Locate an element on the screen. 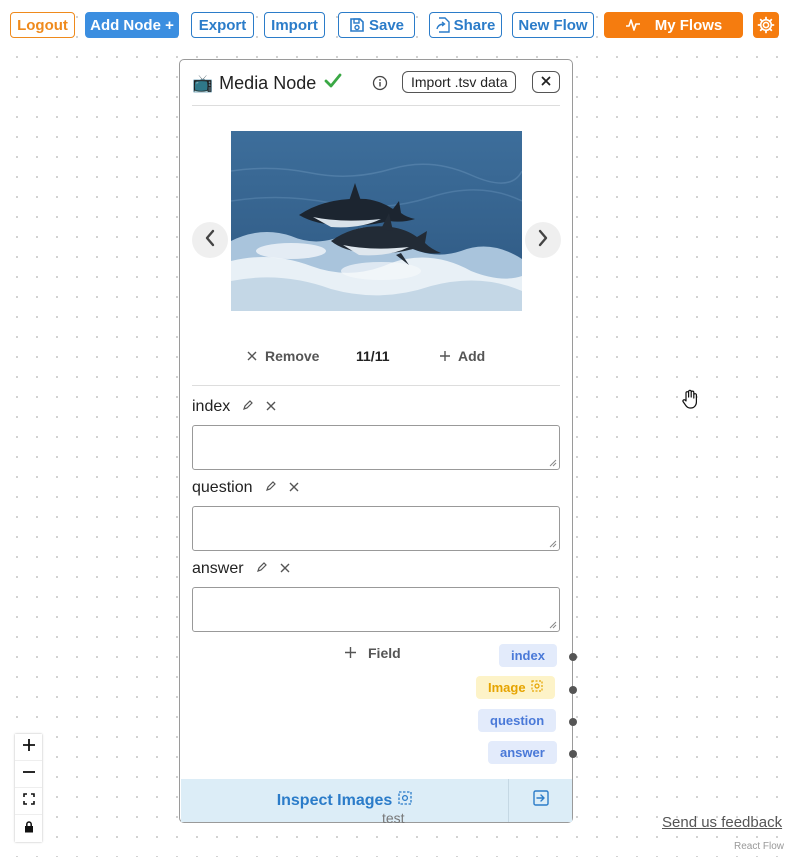 This screenshot has height=857, width=789. field-input-index is located at coordinates (376, 447).